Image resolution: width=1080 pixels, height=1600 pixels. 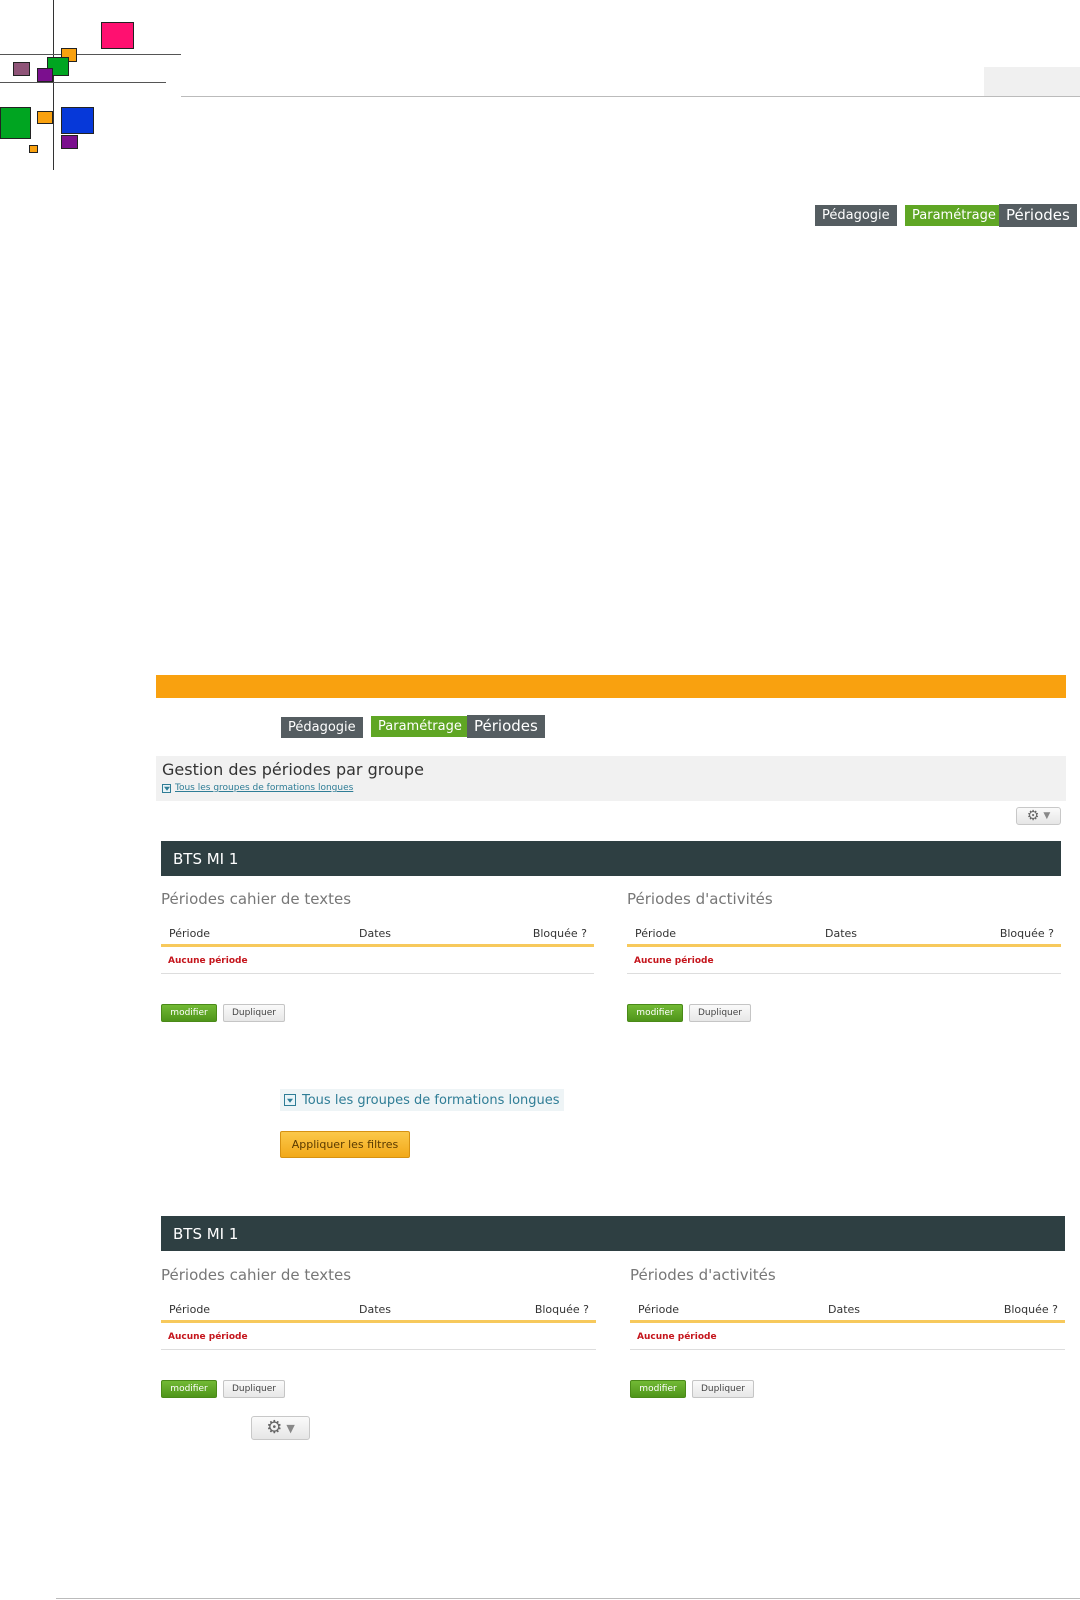 What do you see at coordinates (293, 769) in the screenshot?
I see `page-title: Gestion des périodes par groupe` at bounding box center [293, 769].